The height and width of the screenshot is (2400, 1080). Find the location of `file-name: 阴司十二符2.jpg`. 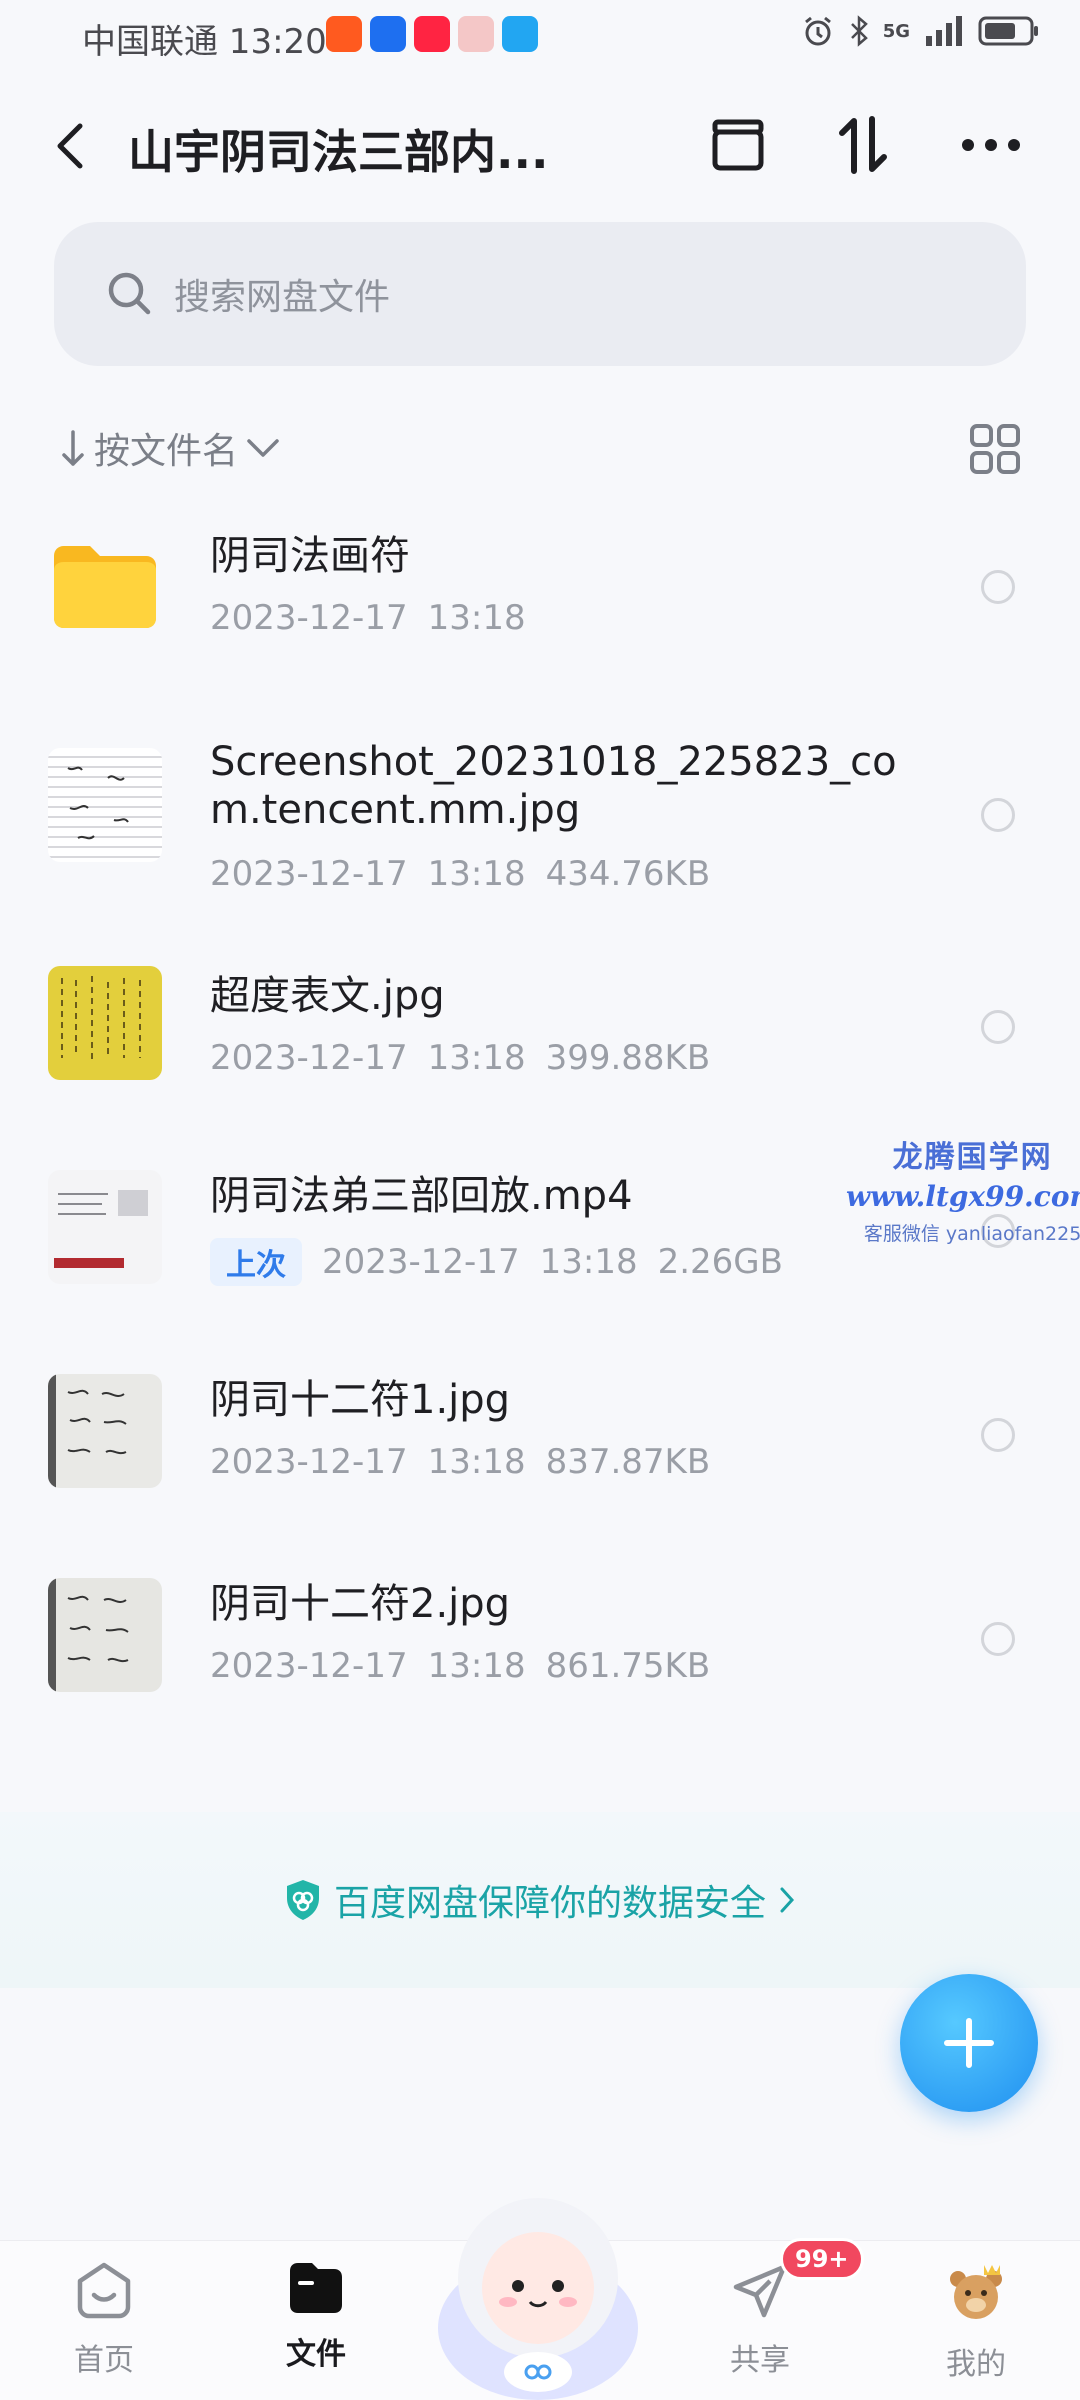

file-name: 阴司十二符2.jpg is located at coordinates (360, 1604).